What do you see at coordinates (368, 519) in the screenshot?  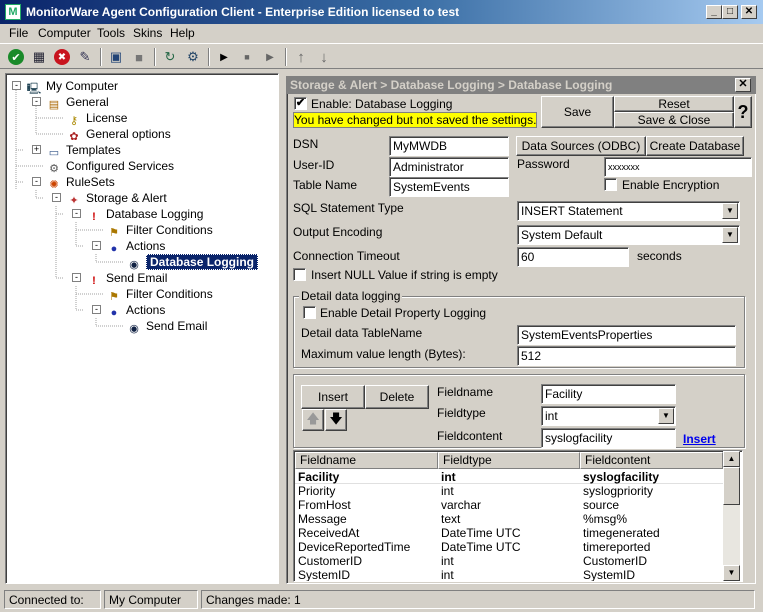 I see `table-cell: Message` at bounding box center [368, 519].